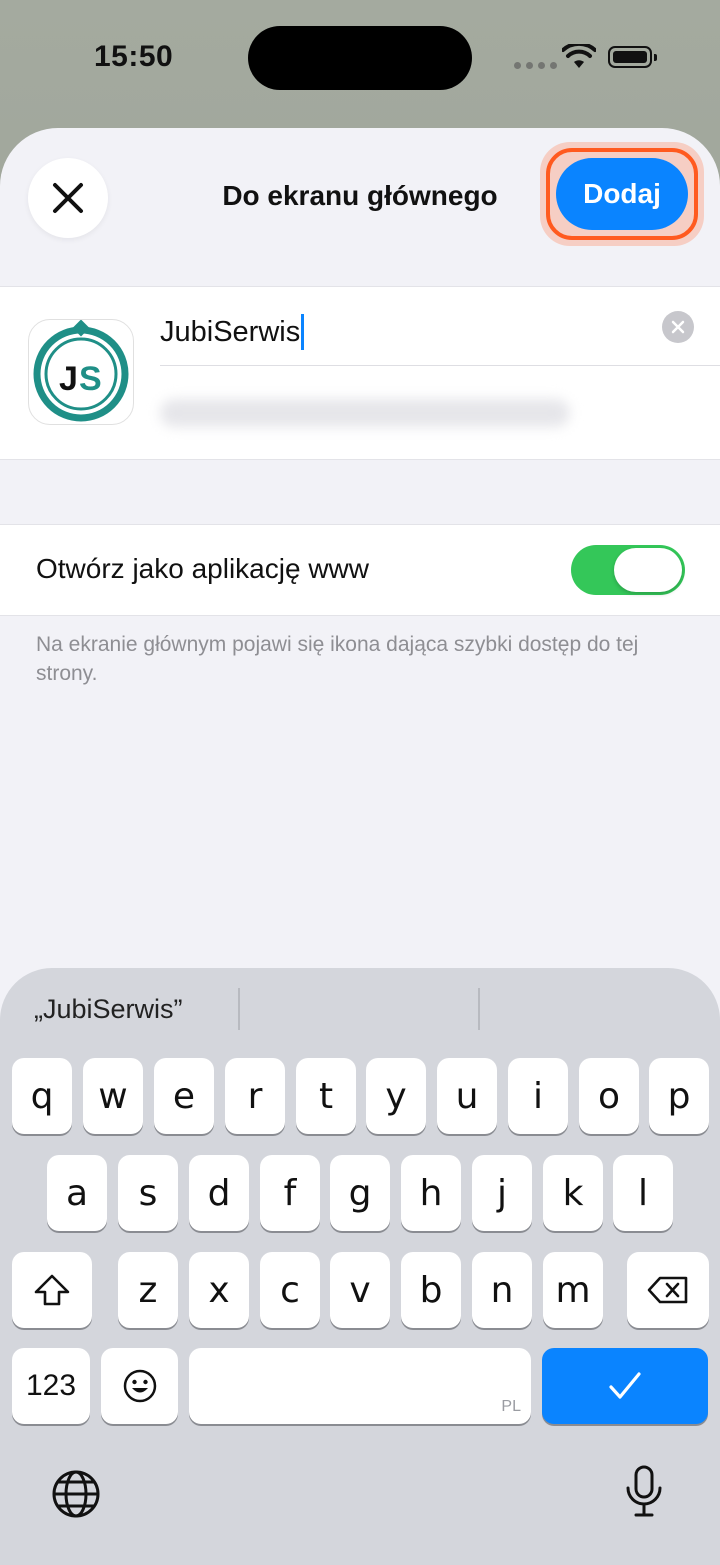 The image size is (720, 1565). I want to click on wifi-icon, so click(579, 56).